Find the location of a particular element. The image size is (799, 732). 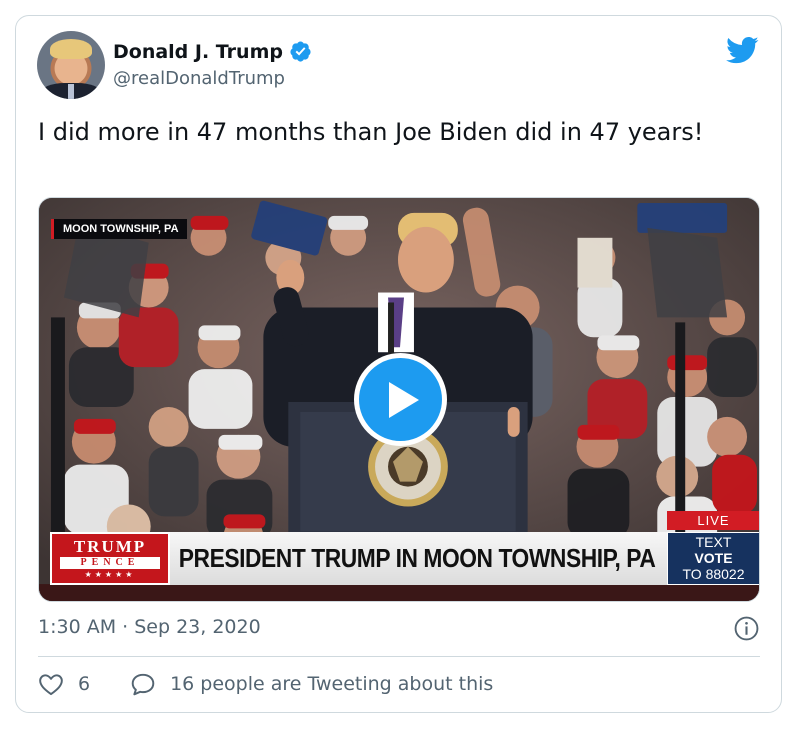

live-badge: LIVE is located at coordinates (713, 520).